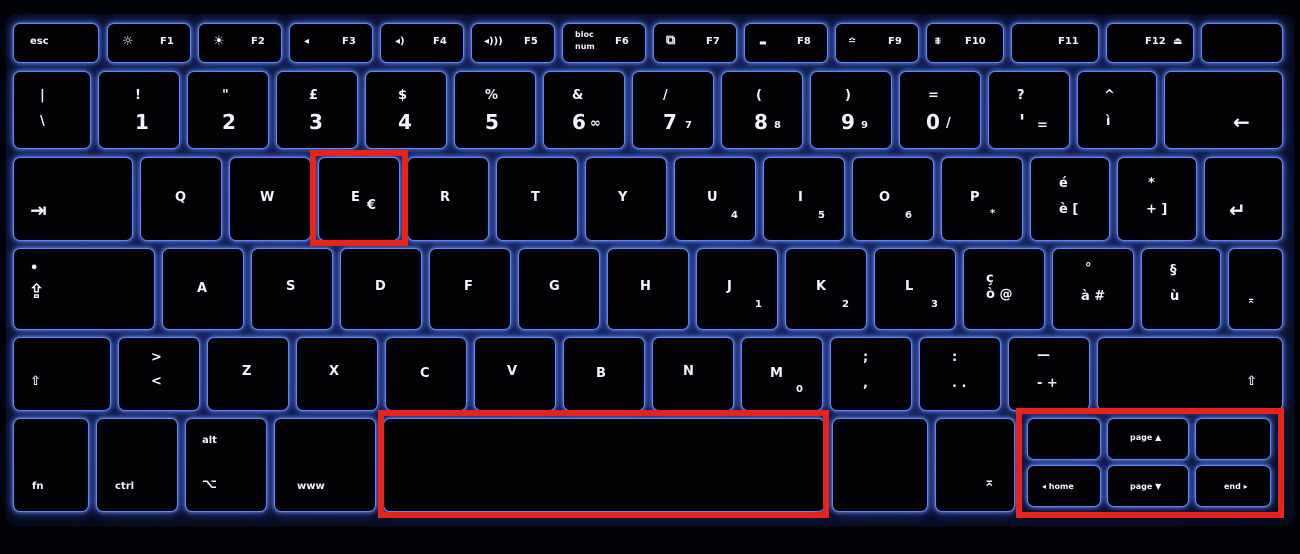 This screenshot has width=1300, height=554. Describe the element at coordinates (139, 110) in the screenshot. I see `key-1: ! 1` at that location.